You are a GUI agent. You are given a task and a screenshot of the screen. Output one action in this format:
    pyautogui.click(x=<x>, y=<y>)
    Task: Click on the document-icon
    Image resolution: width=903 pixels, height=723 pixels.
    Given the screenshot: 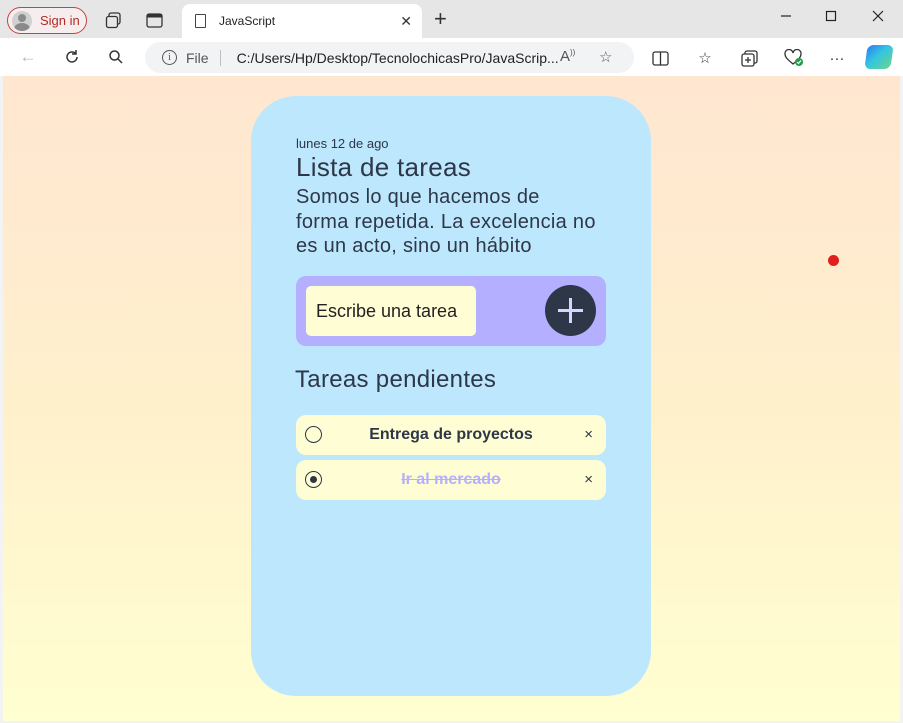 What is the action you would take?
    pyautogui.click(x=200, y=21)
    